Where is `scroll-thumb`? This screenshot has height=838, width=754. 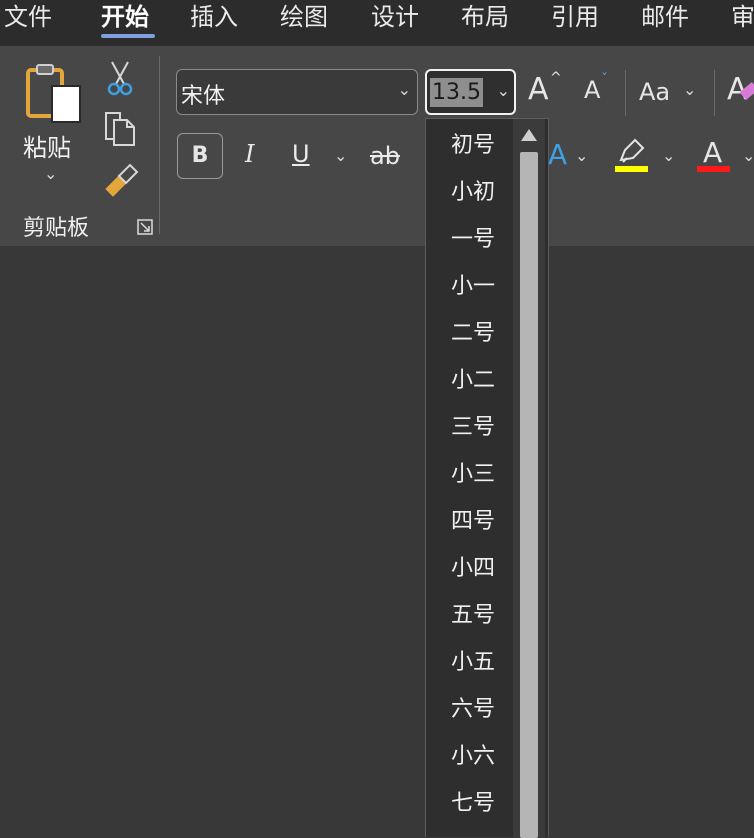
scroll-thumb is located at coordinates (529, 495).